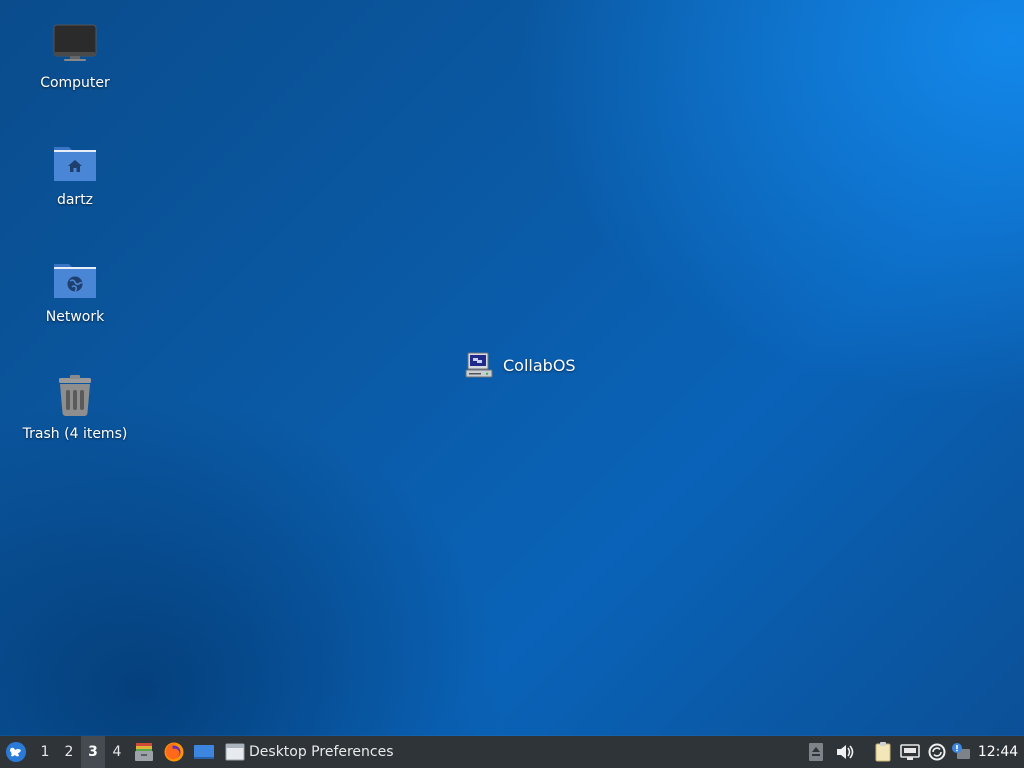 The width and height of the screenshot is (1024, 768). I want to click on system-tray: 12:44, so click(913, 752).